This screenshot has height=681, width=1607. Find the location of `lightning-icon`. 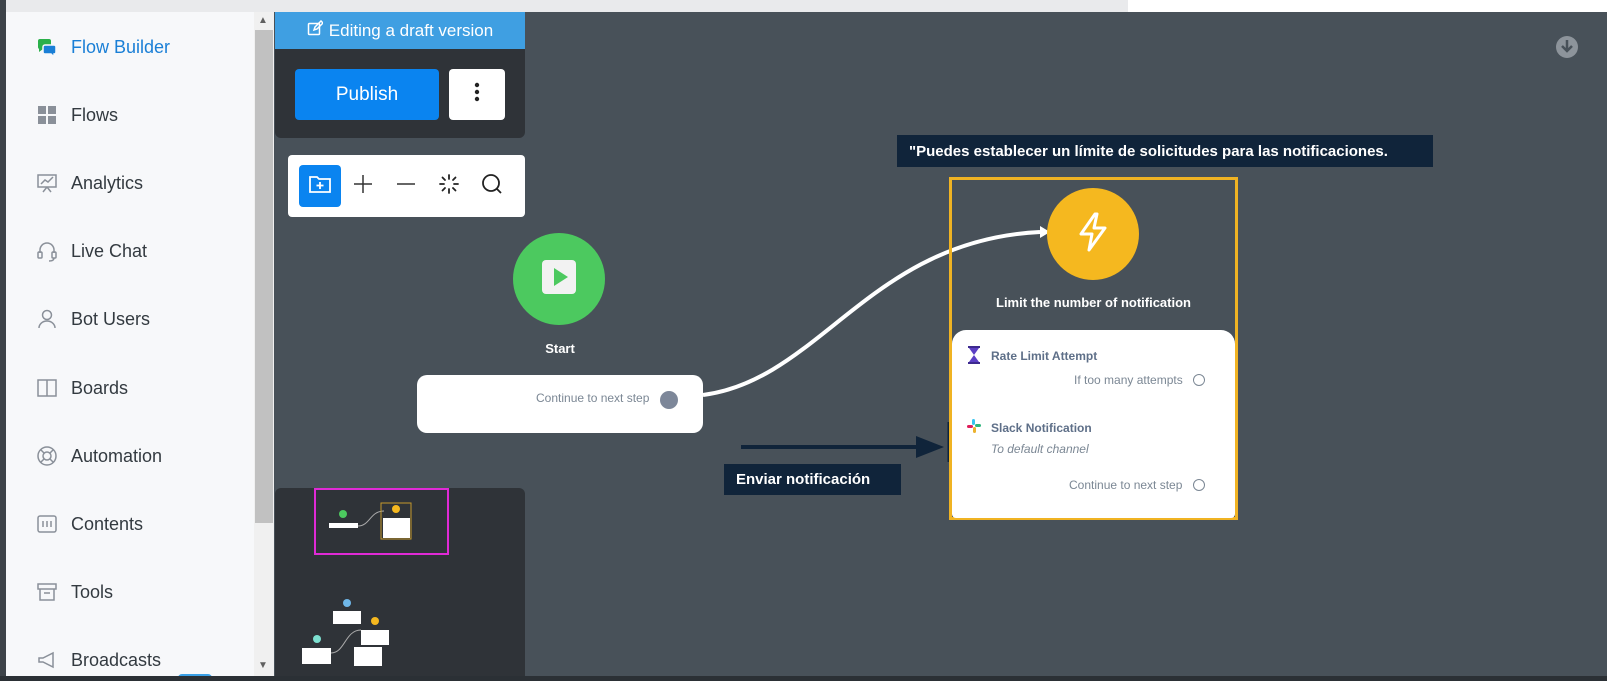

lightning-icon is located at coordinates (1093, 234).